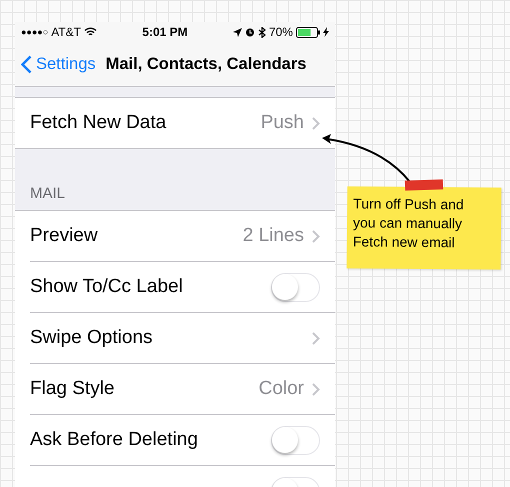  I want to click on lightning-bolt-icon, so click(325, 32).